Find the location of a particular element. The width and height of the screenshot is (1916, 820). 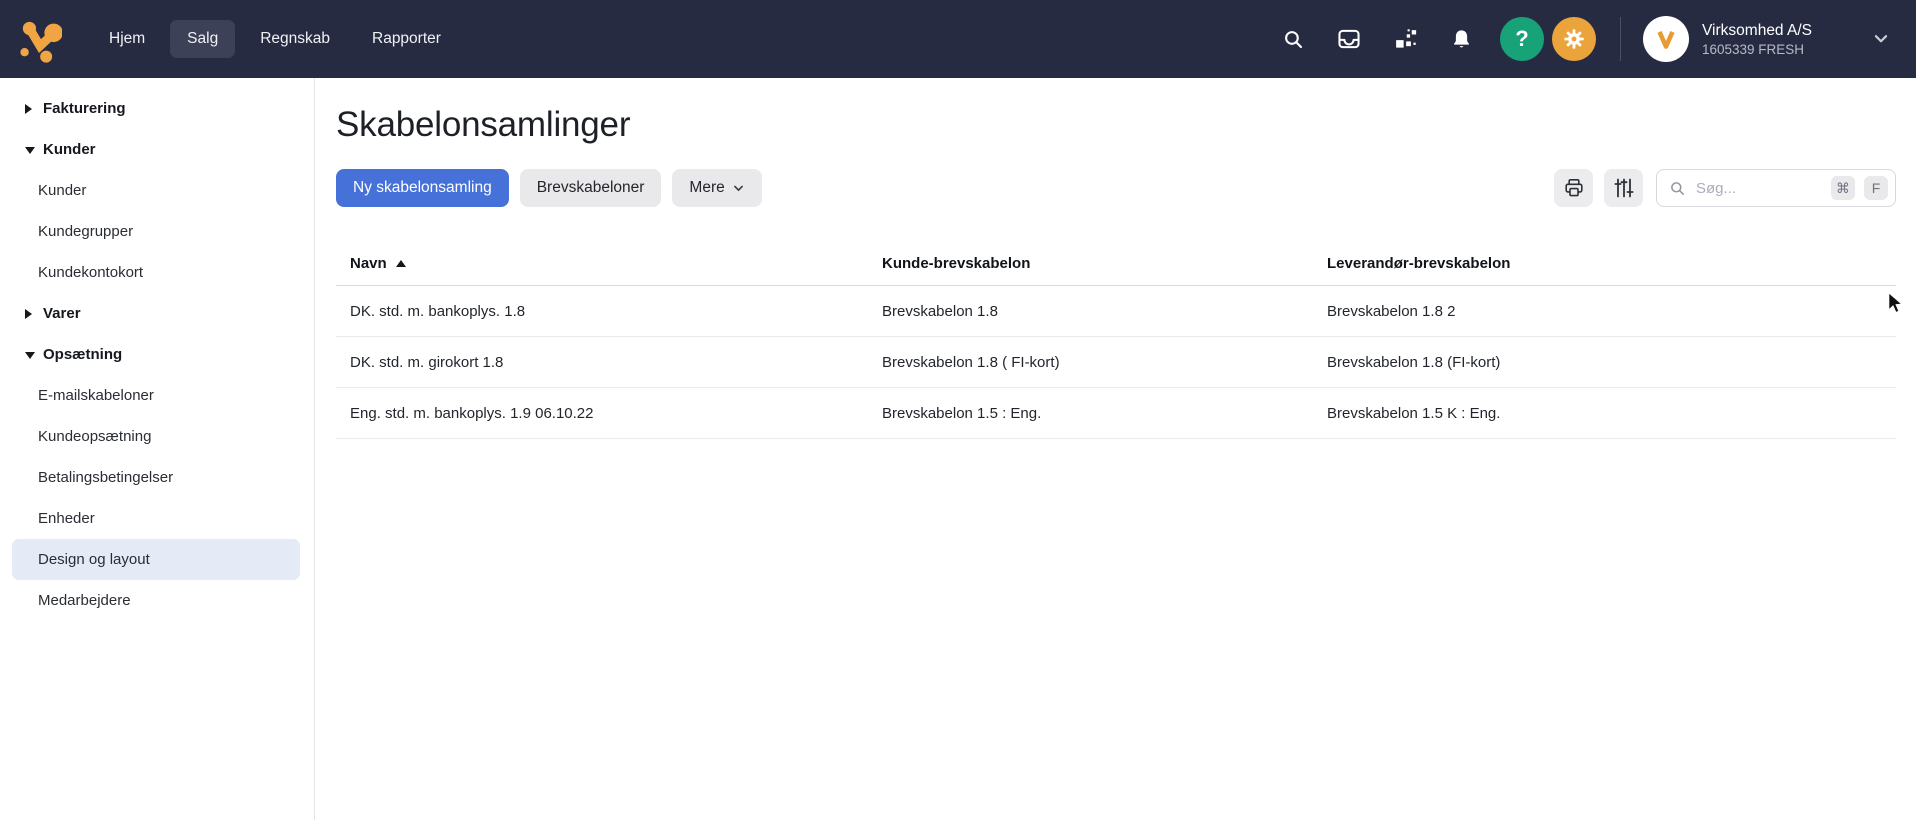

sliders-icon is located at coordinates (1624, 188).